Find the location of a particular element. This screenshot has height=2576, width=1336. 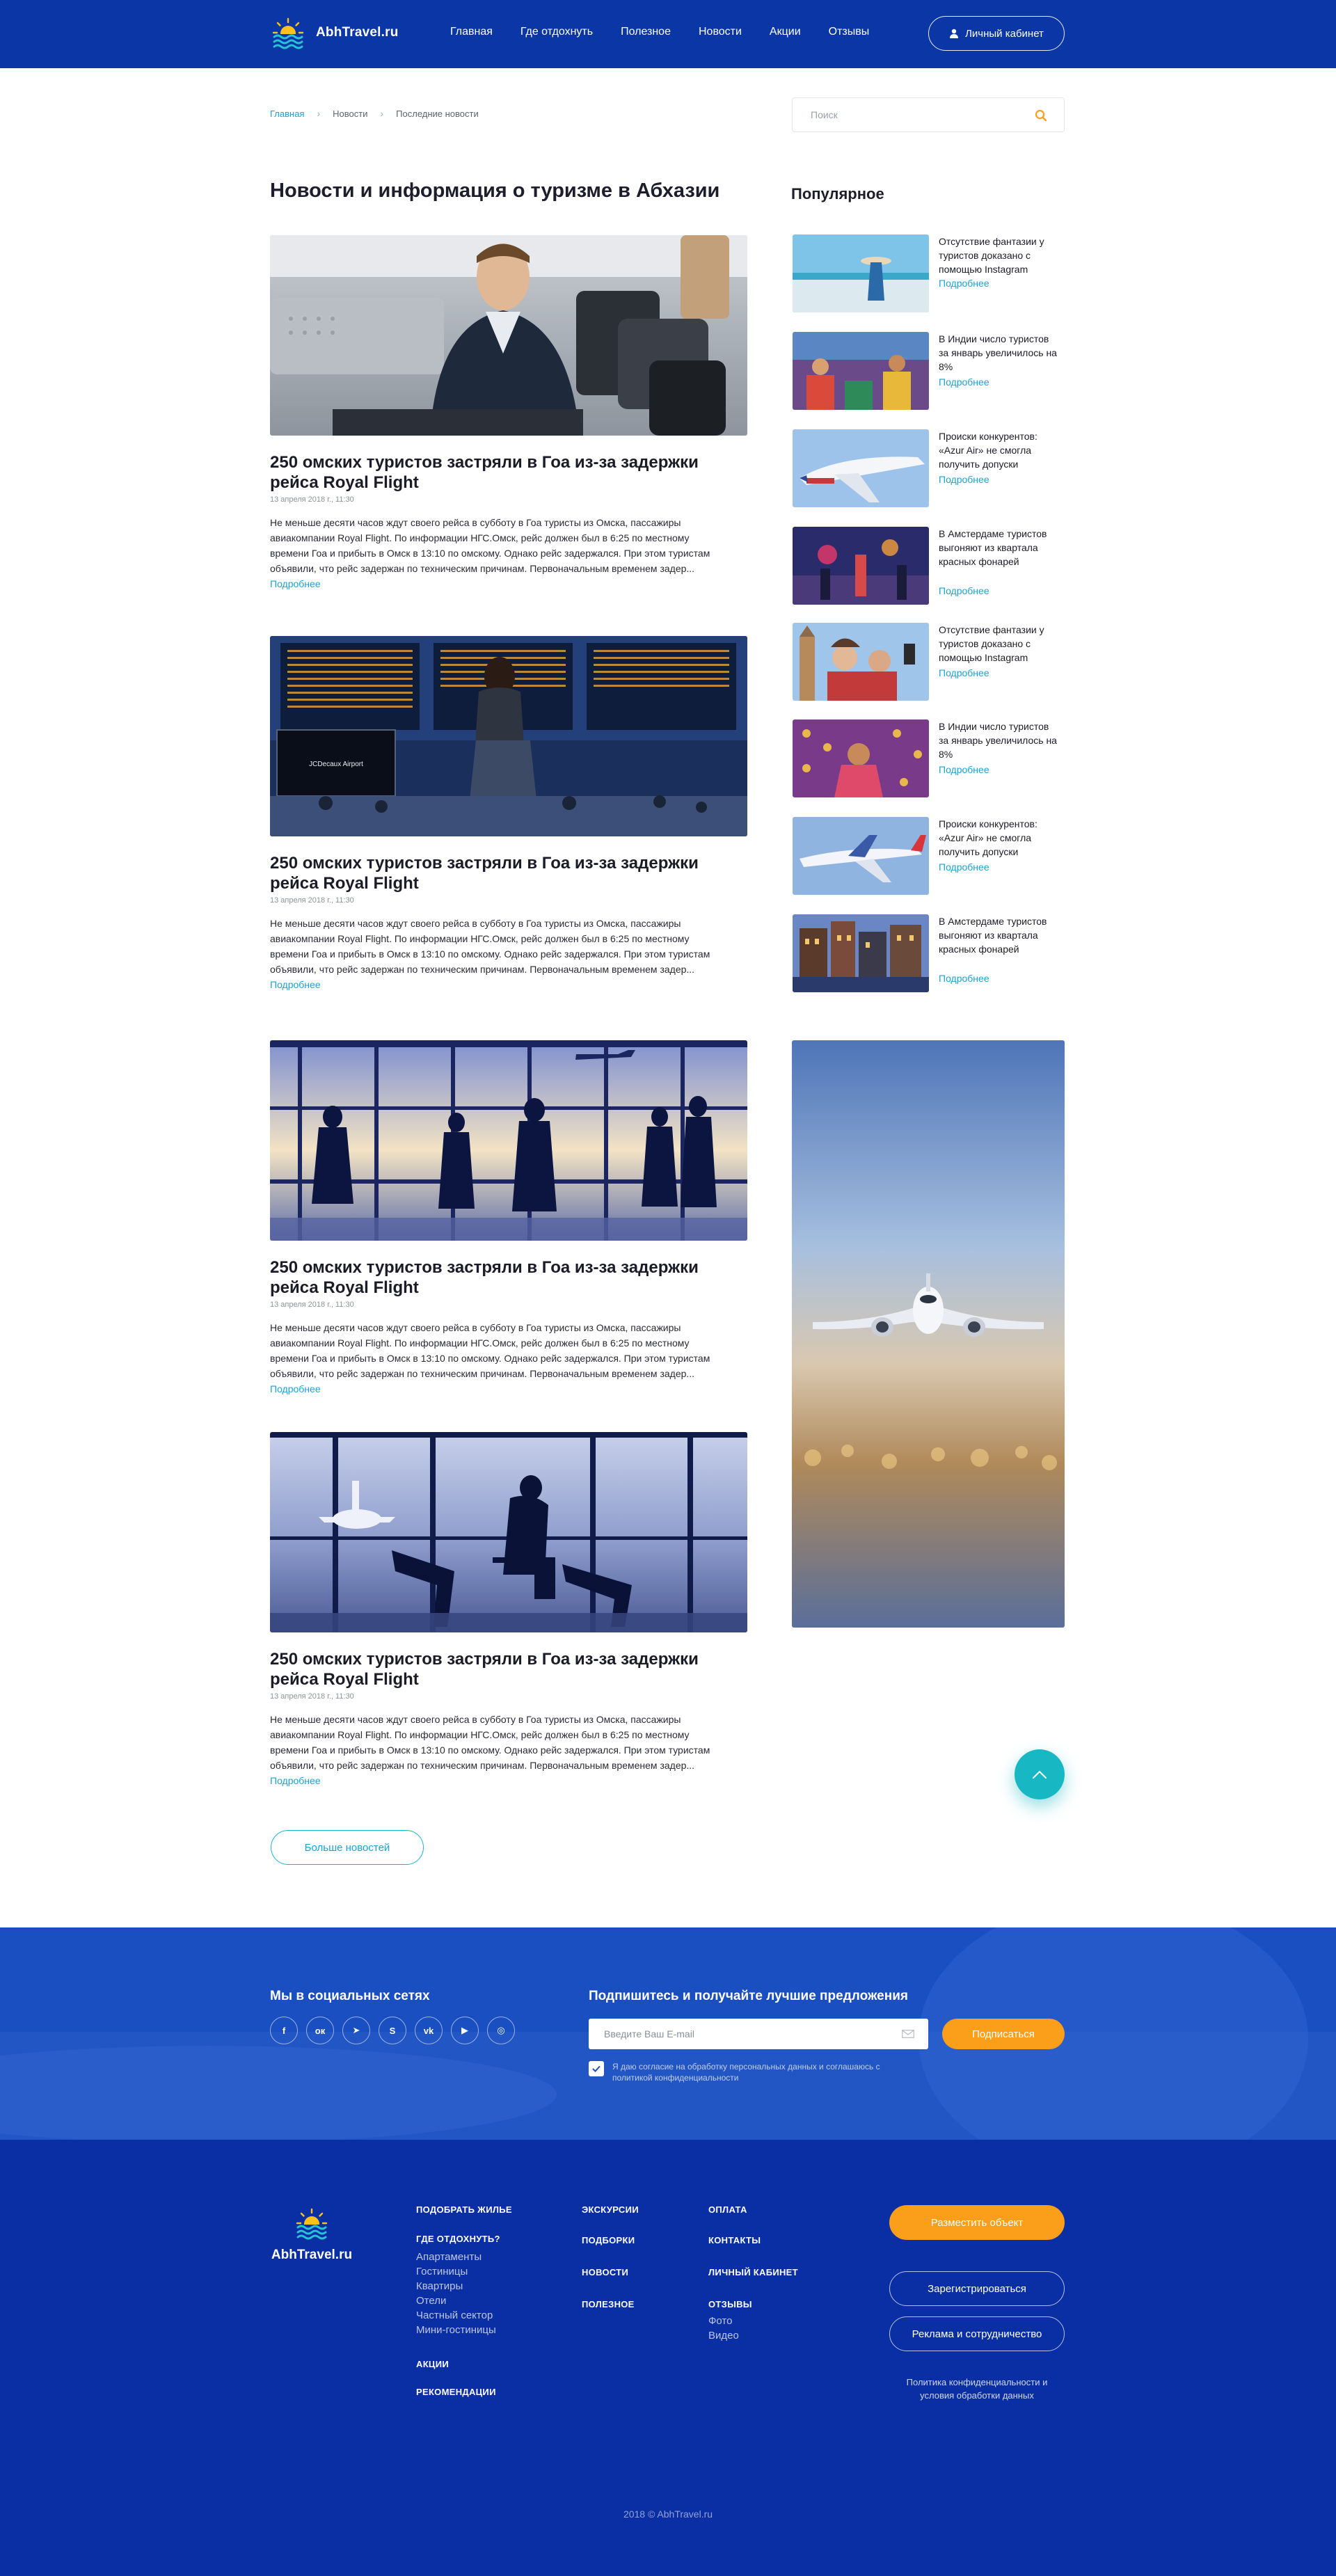

footer-link-find-housing: ПОДОБРАТЬ ЖИЛЬЕ is located at coordinates (464, 2210).